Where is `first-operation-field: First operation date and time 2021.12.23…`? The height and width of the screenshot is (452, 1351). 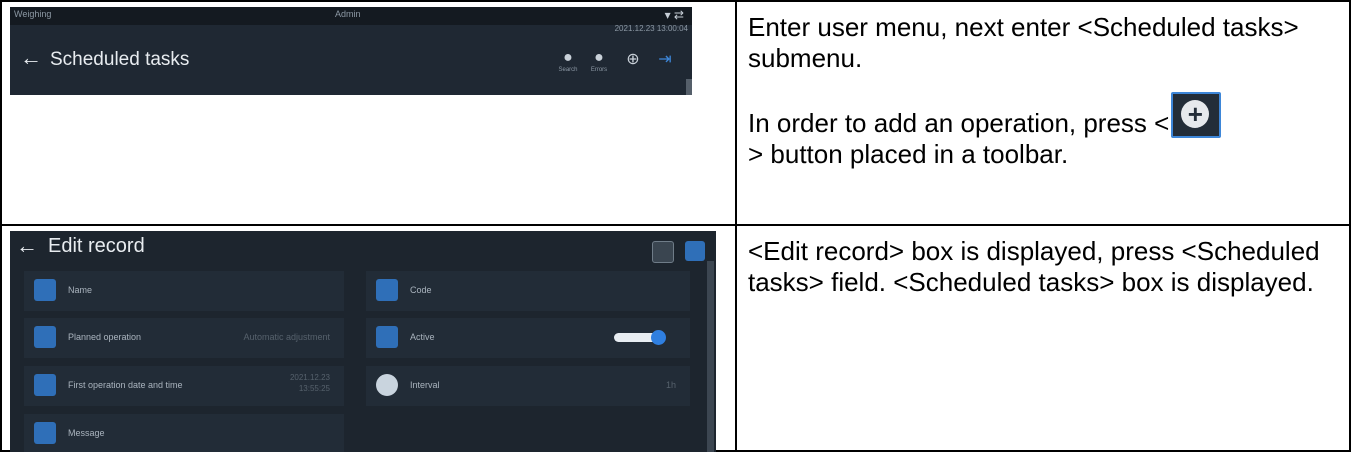
first-operation-field: First operation date and time 2021.12.23… is located at coordinates (184, 386).